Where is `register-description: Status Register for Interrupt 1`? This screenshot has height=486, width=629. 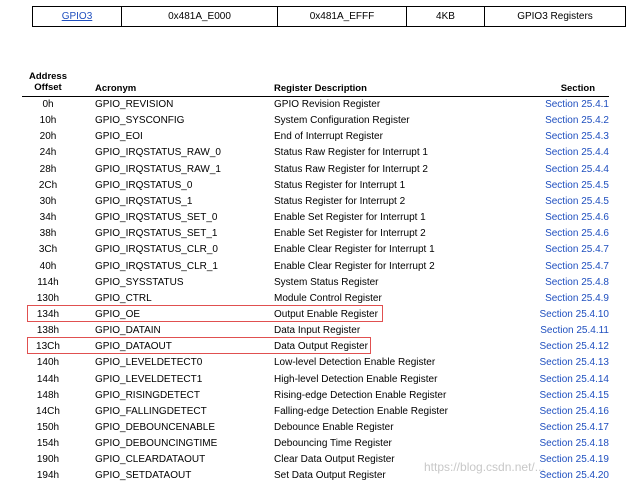
register-description: Status Register for Interrupt 1 is located at coordinates (340, 185).